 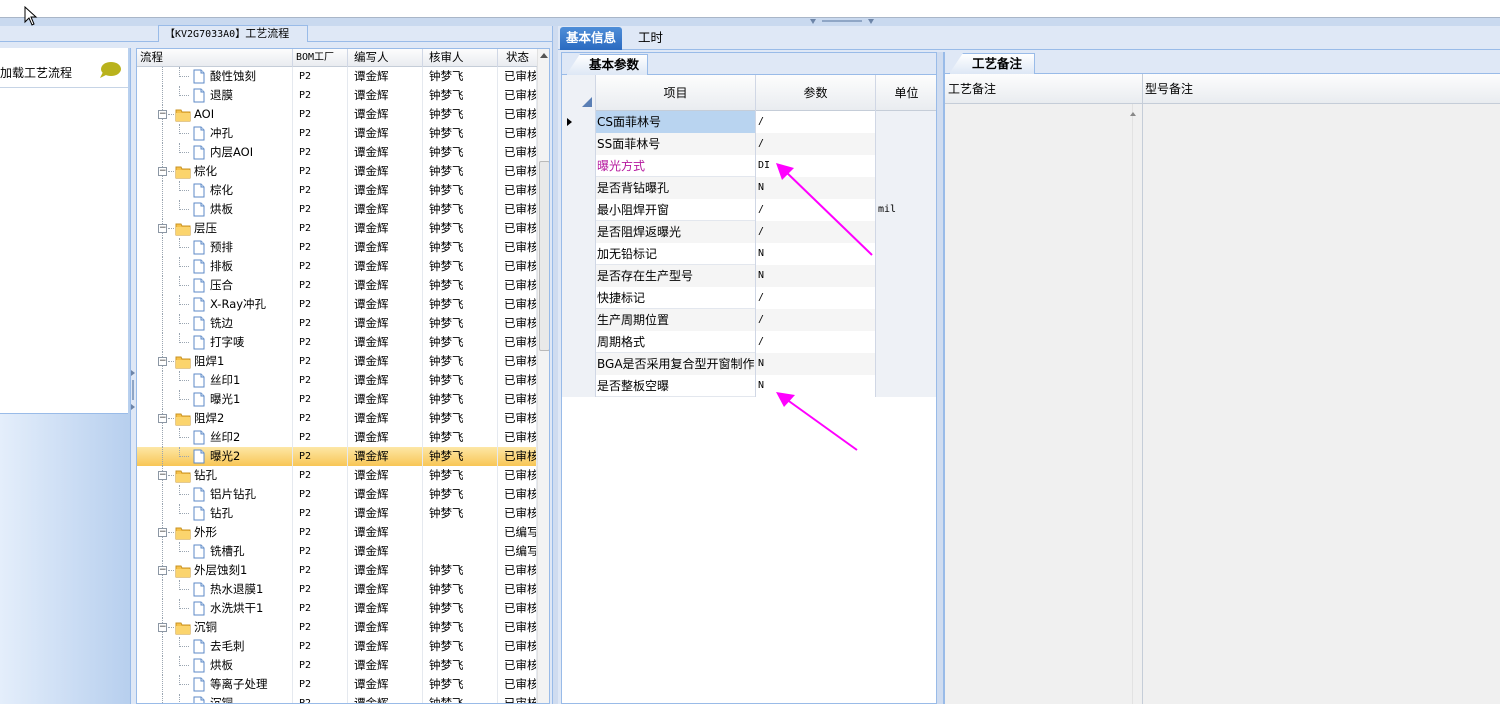 What do you see at coordinates (133, 390) in the screenshot?
I see `sidebar-splitter-grip-icon` at bounding box center [133, 390].